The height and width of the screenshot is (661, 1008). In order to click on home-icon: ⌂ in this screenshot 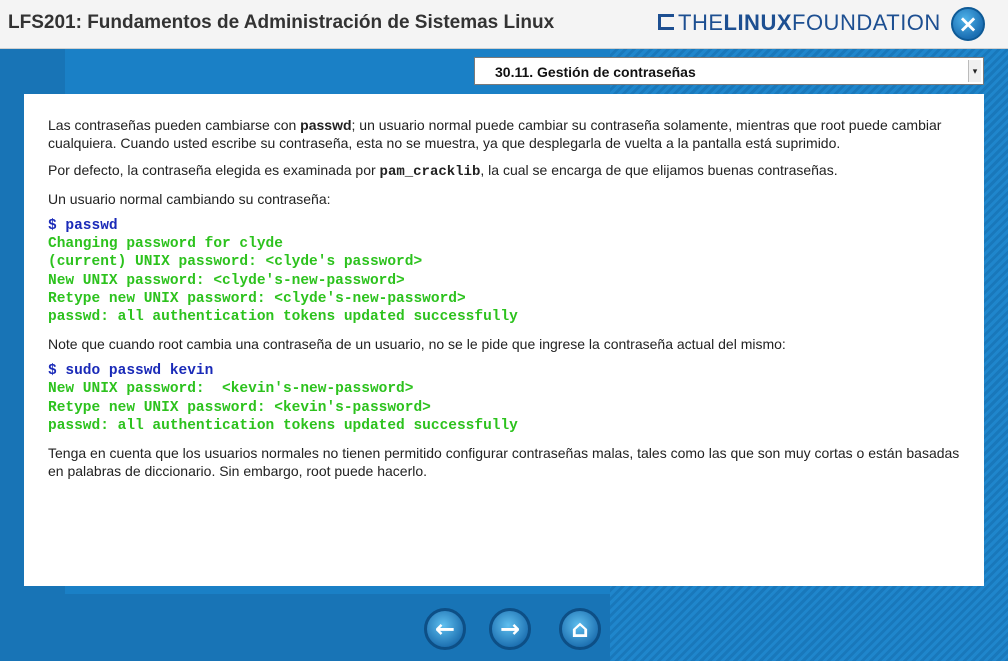, I will do `click(580, 629)`.